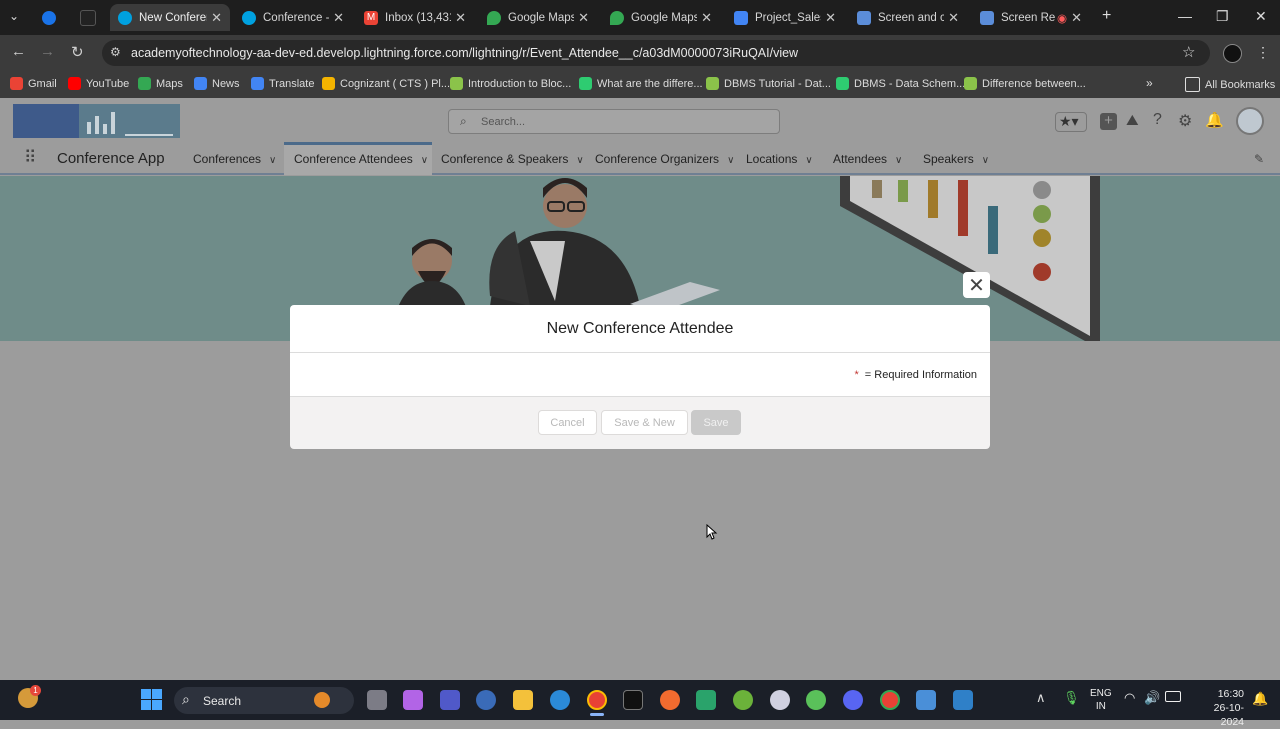 The image size is (1280, 729). Describe the element at coordinates (1071, 698) in the screenshot. I see `microphone-icon: 🎙` at that location.